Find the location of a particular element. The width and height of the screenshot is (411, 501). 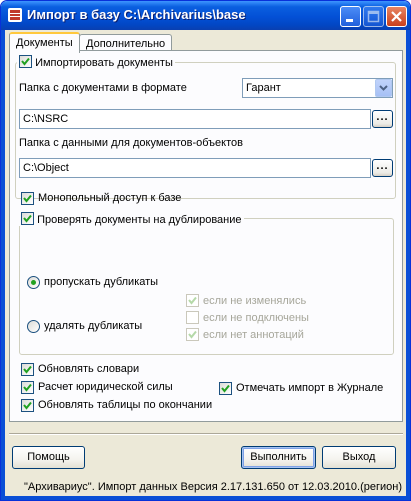

exclusive-access-checkbox is located at coordinates (27, 198).